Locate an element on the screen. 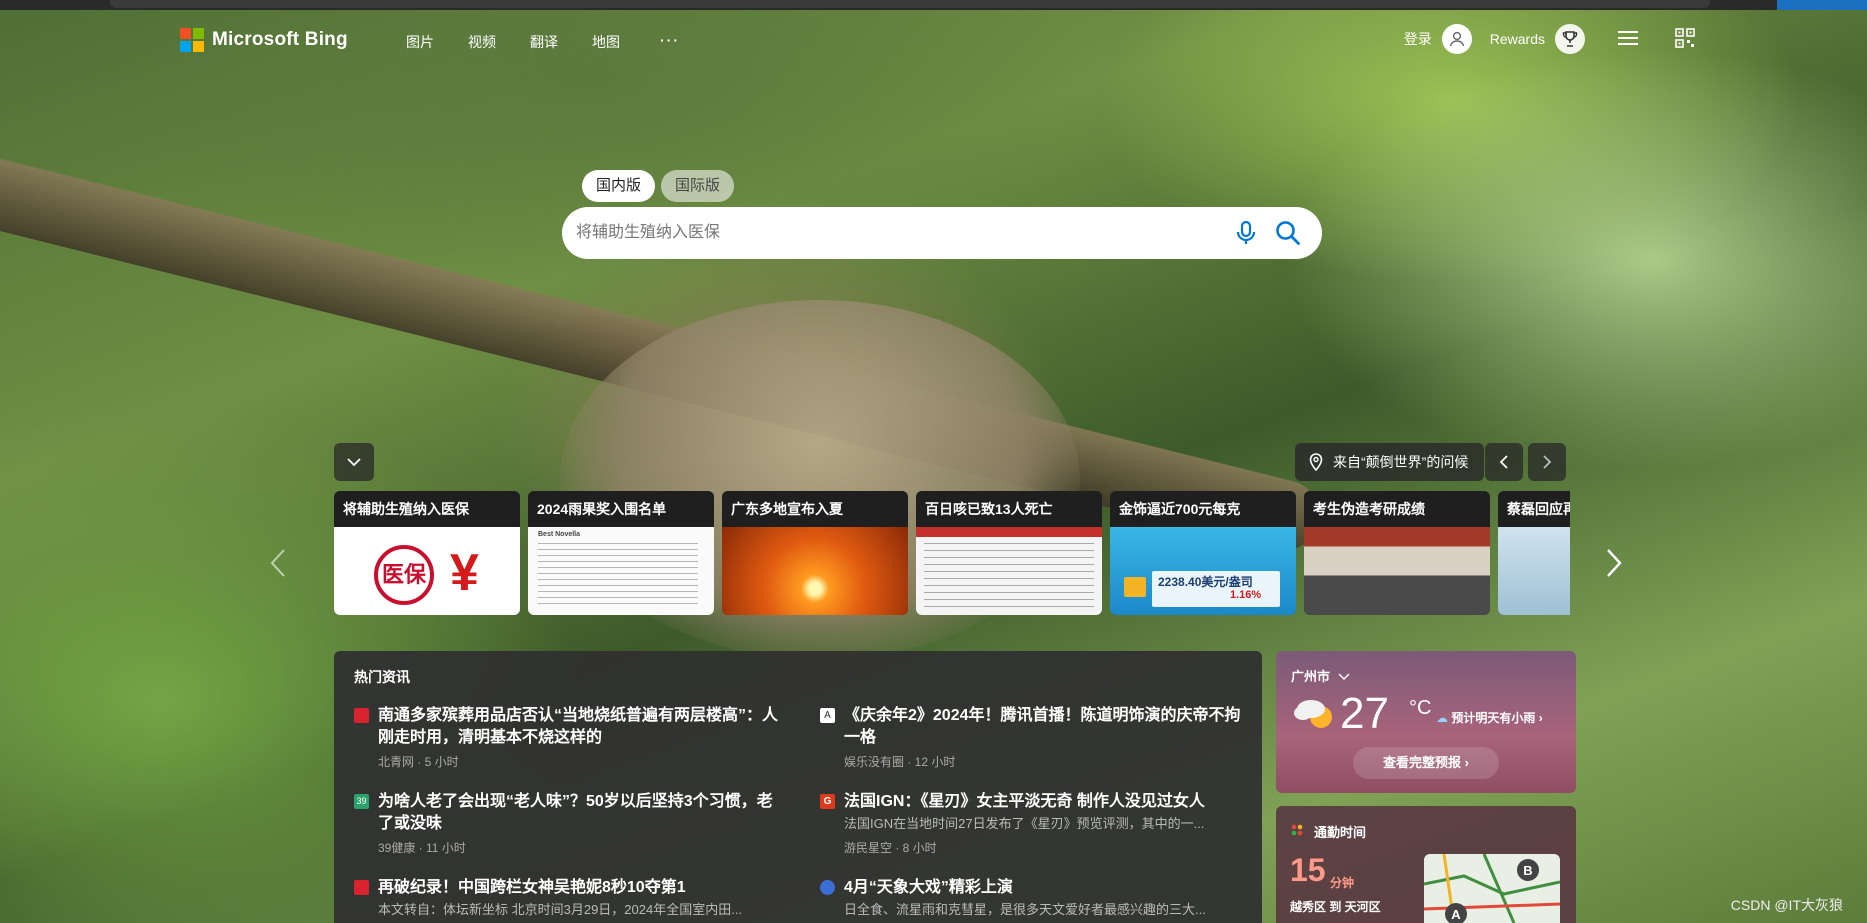  nav-images: 图片 is located at coordinates (420, 42).